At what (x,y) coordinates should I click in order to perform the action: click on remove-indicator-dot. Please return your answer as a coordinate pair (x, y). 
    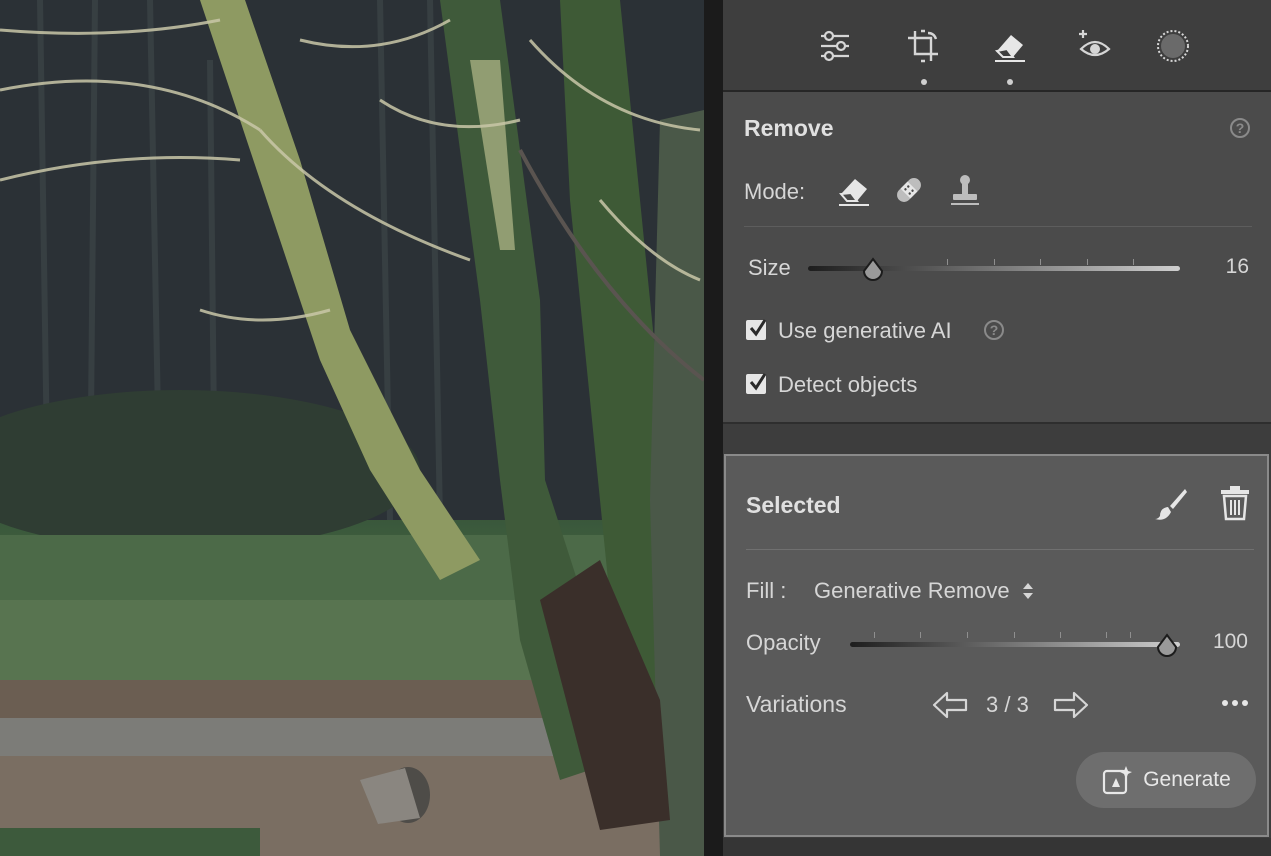
    Looking at the image, I should click on (1010, 82).